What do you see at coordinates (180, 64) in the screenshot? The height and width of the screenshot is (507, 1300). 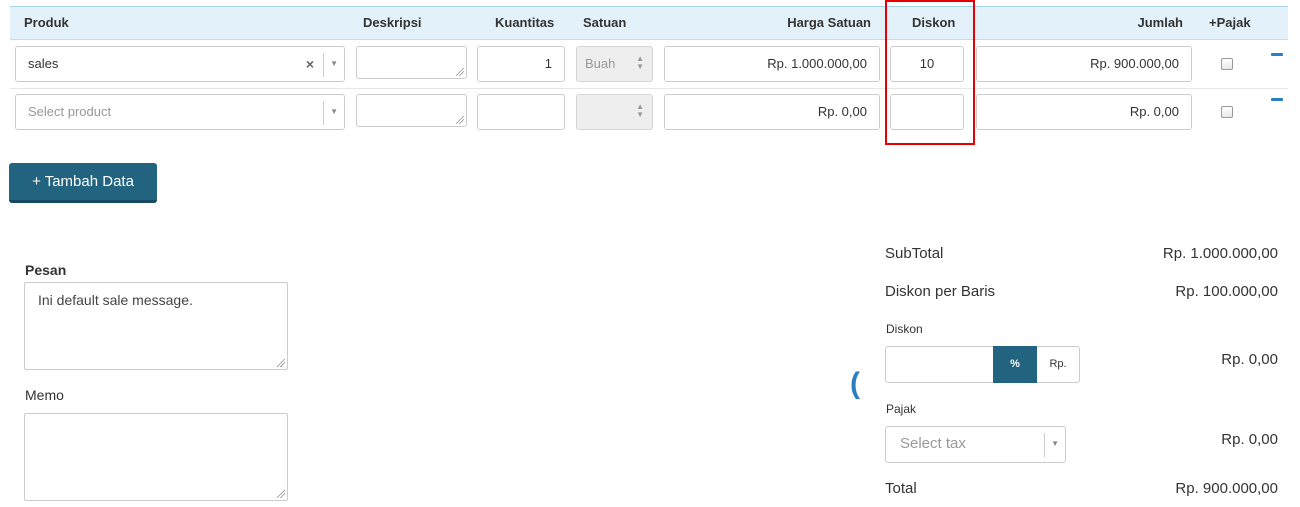 I see `product-select: sales × ▼` at bounding box center [180, 64].